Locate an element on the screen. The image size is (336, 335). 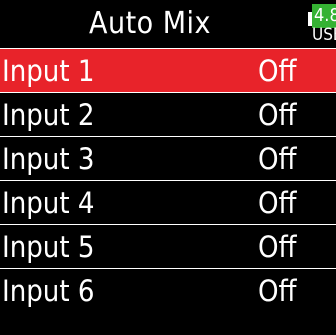
battery-indicator: 4.8 USB is located at coordinates (322, 24).